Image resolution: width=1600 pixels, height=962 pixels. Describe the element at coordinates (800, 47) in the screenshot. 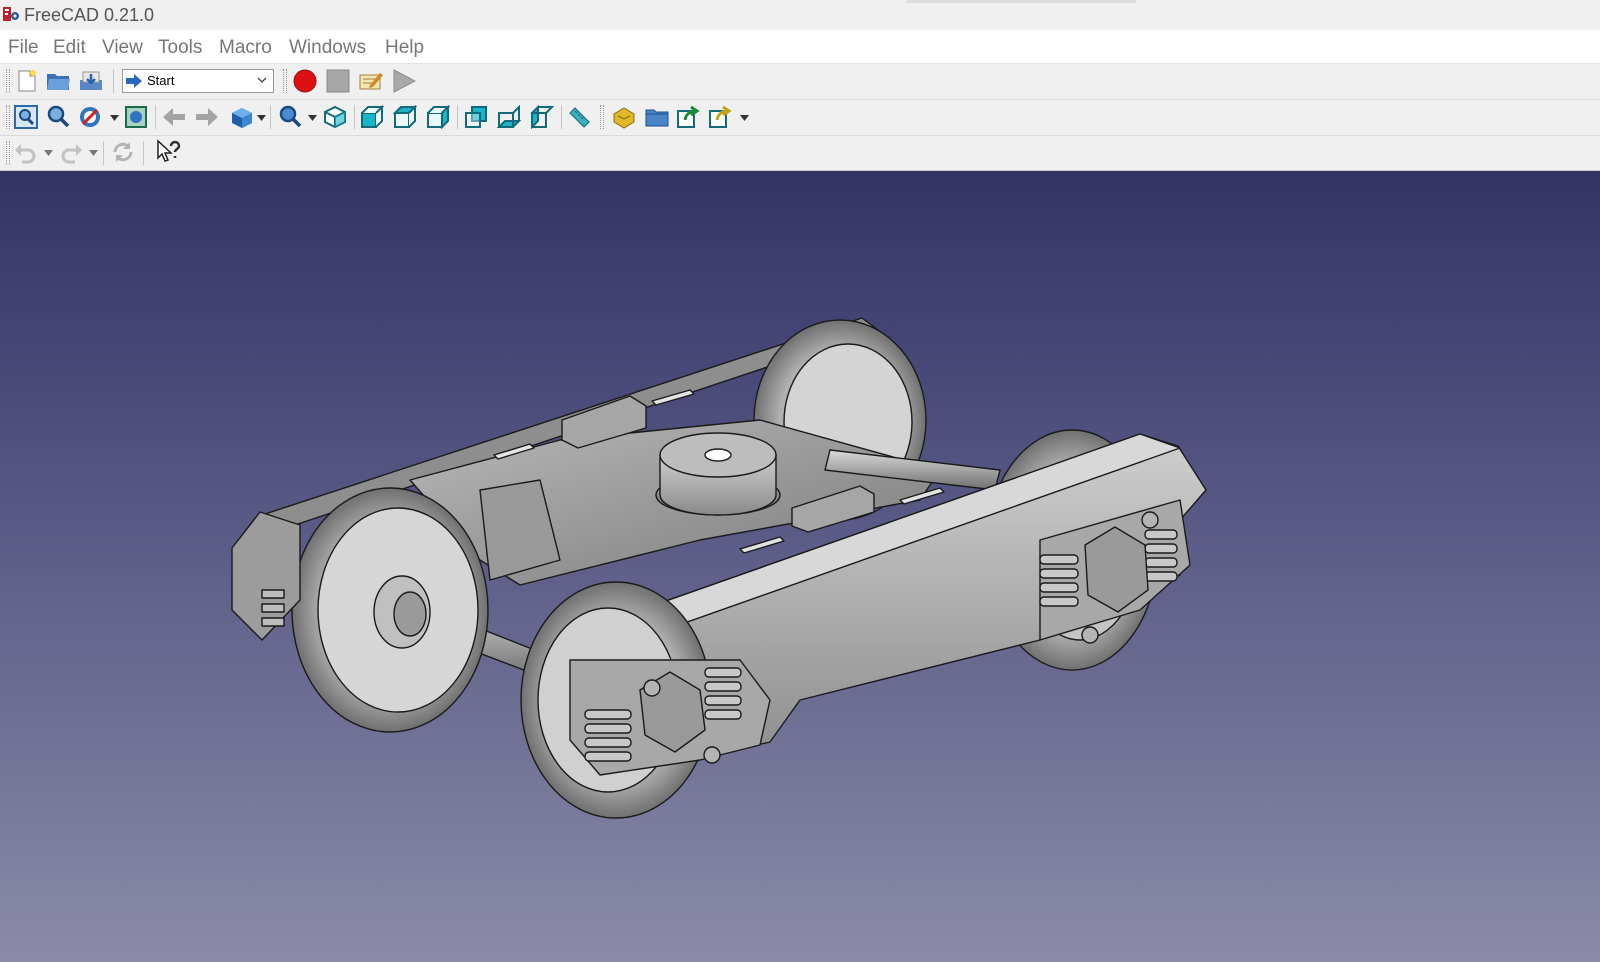

I see `menu-bar: File Edit View Tools Macro Windows Help` at that location.